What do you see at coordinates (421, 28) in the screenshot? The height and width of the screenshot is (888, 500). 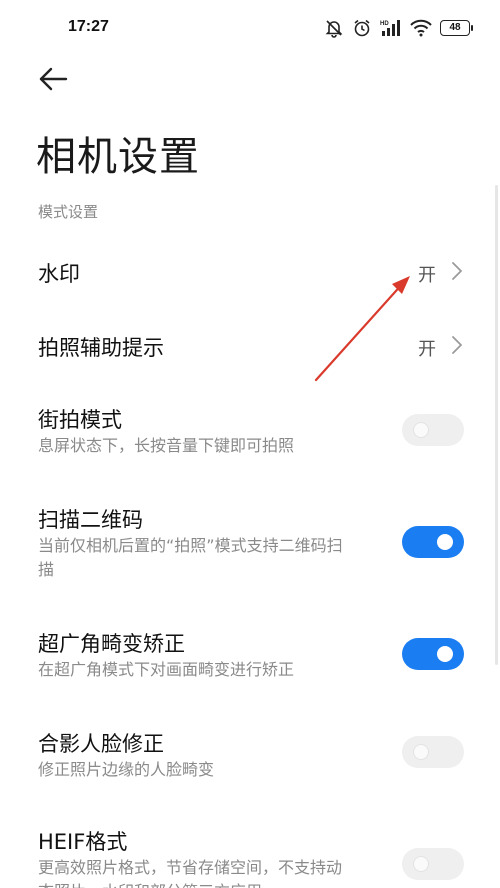 I see `wifi-icon` at bounding box center [421, 28].